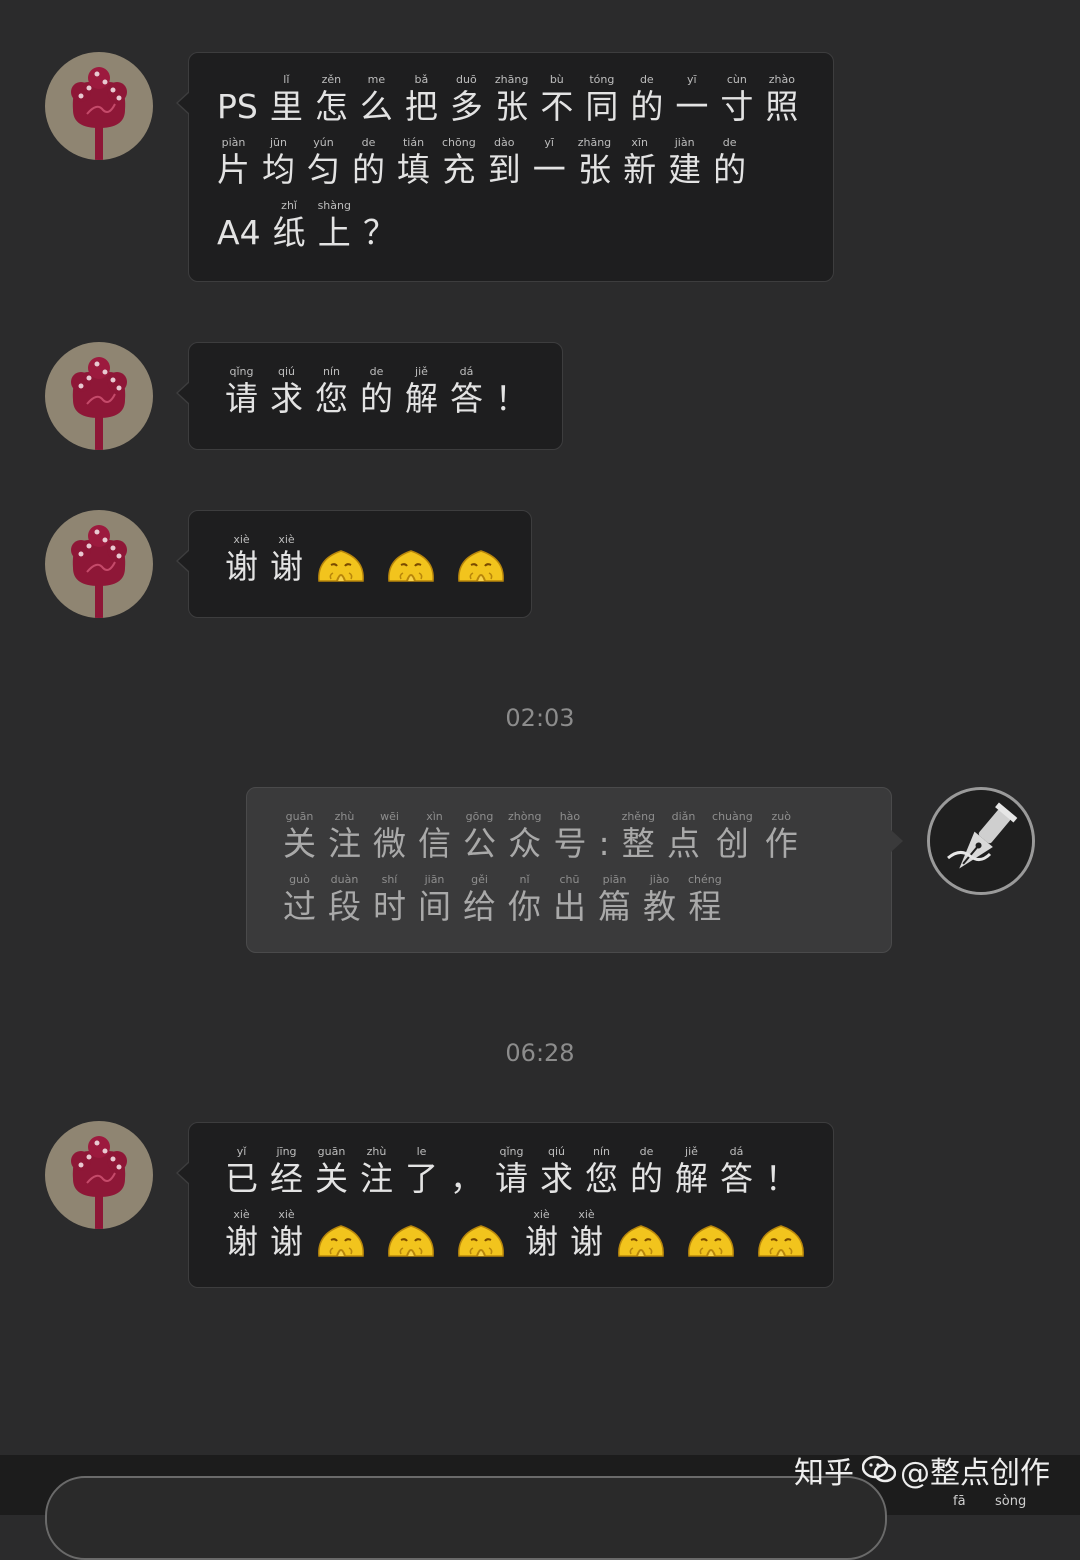 The width and height of the screenshot is (1080, 1560). Describe the element at coordinates (323, 163) in the screenshot. I see `character: yún 匀` at that location.